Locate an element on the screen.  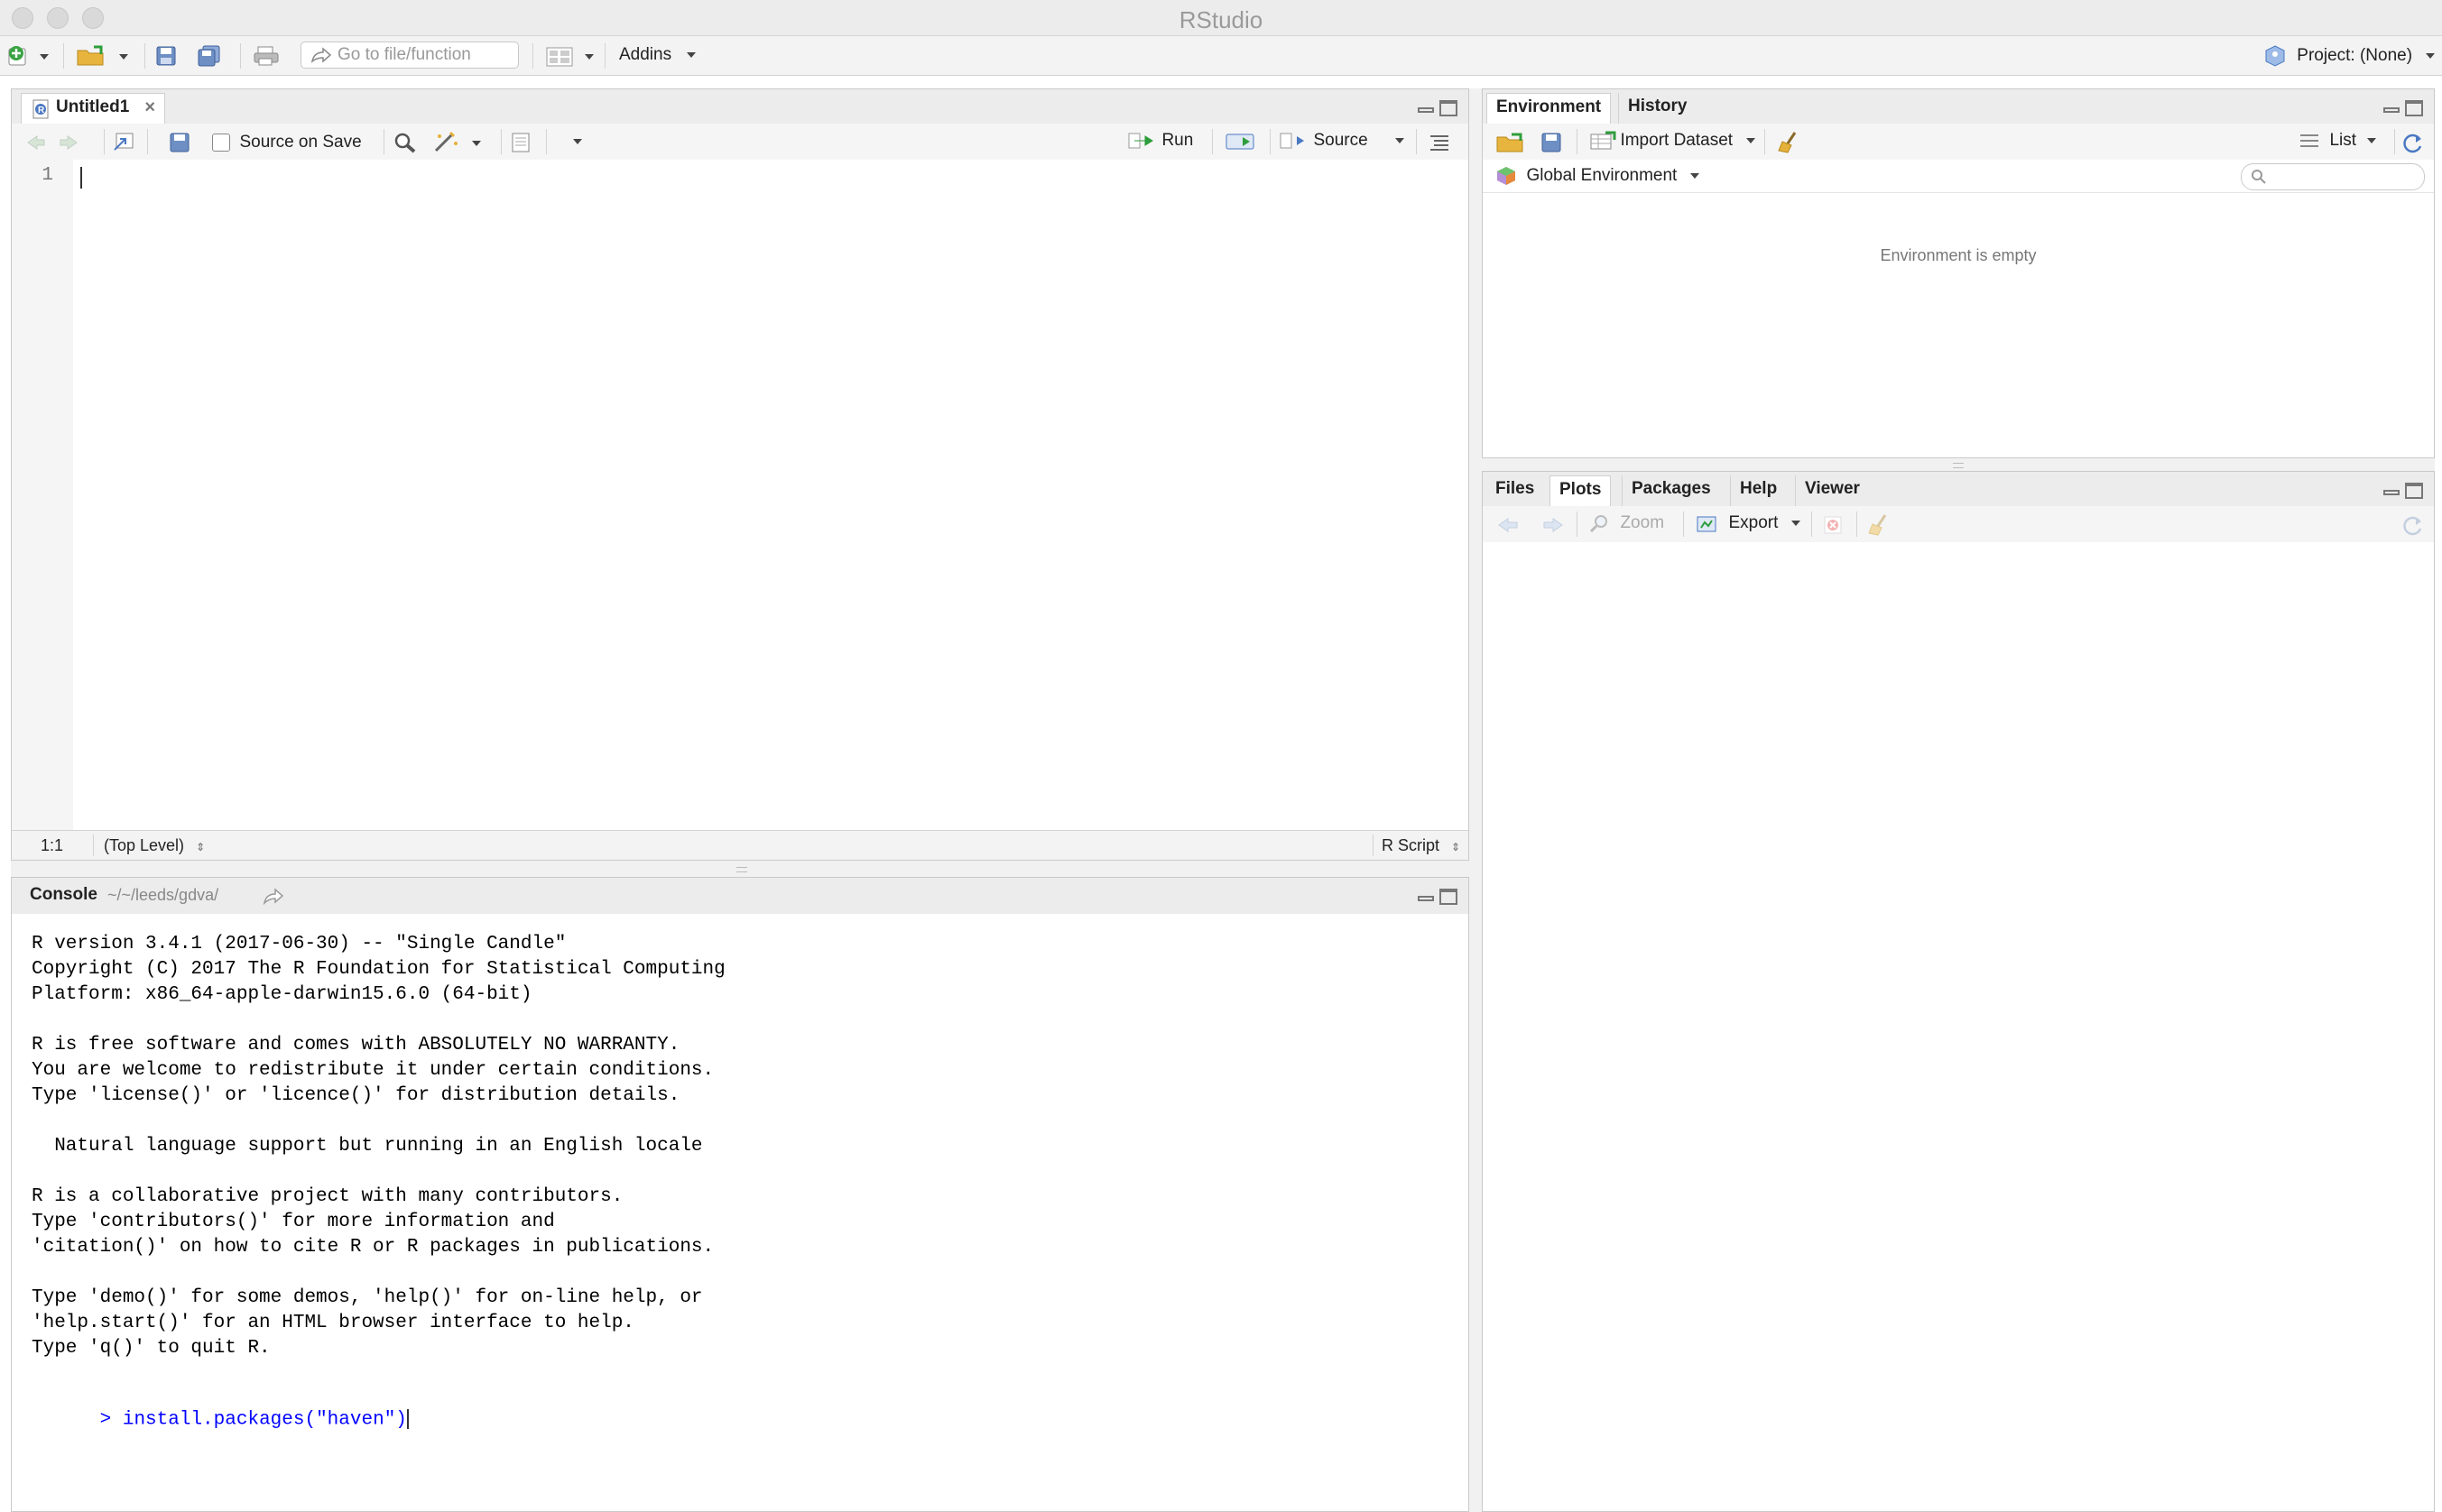
tab-plots: Plots is located at coordinates (1580, 490).